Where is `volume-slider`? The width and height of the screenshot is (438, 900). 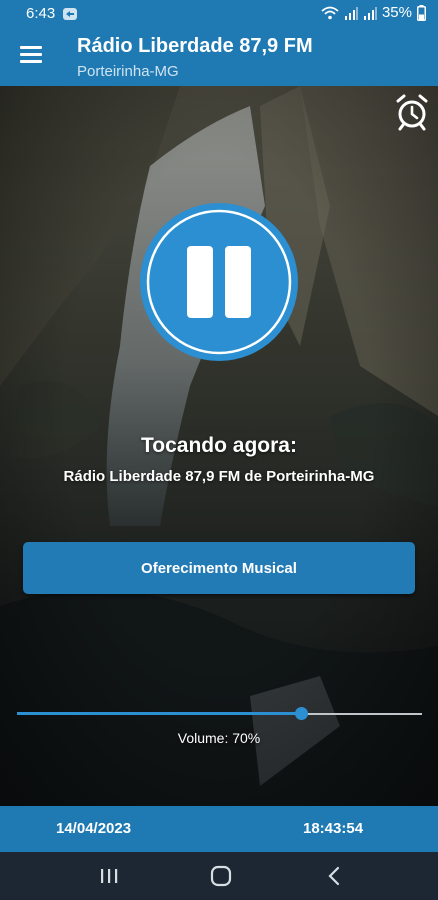
volume-slider is located at coordinates (219, 714).